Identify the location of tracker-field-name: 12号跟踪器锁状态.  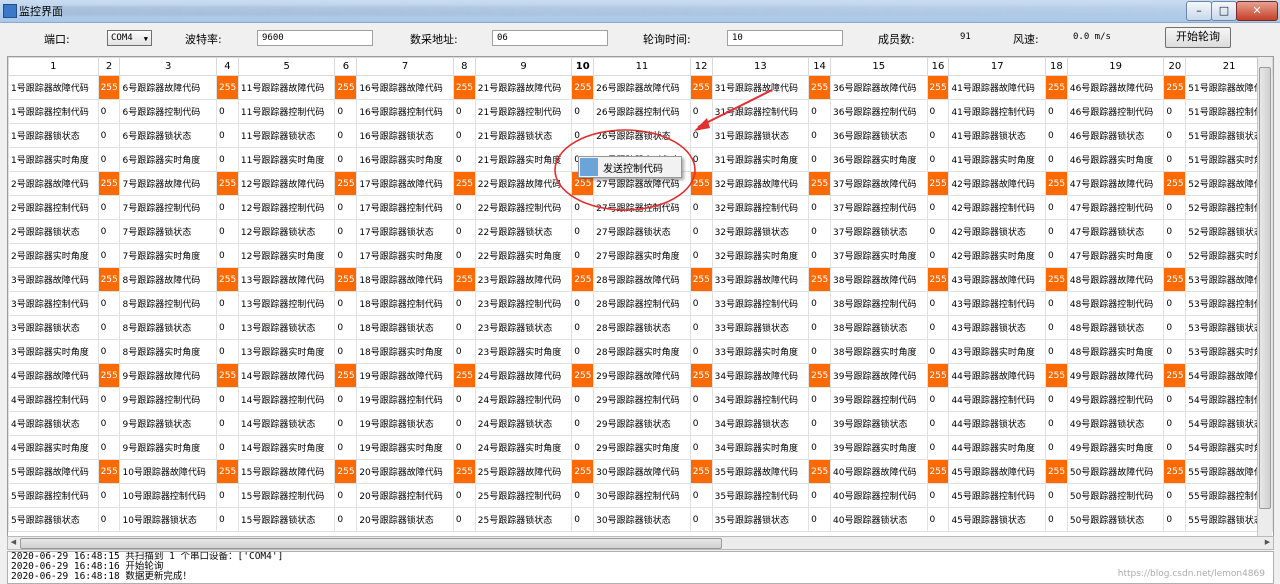
(286, 231).